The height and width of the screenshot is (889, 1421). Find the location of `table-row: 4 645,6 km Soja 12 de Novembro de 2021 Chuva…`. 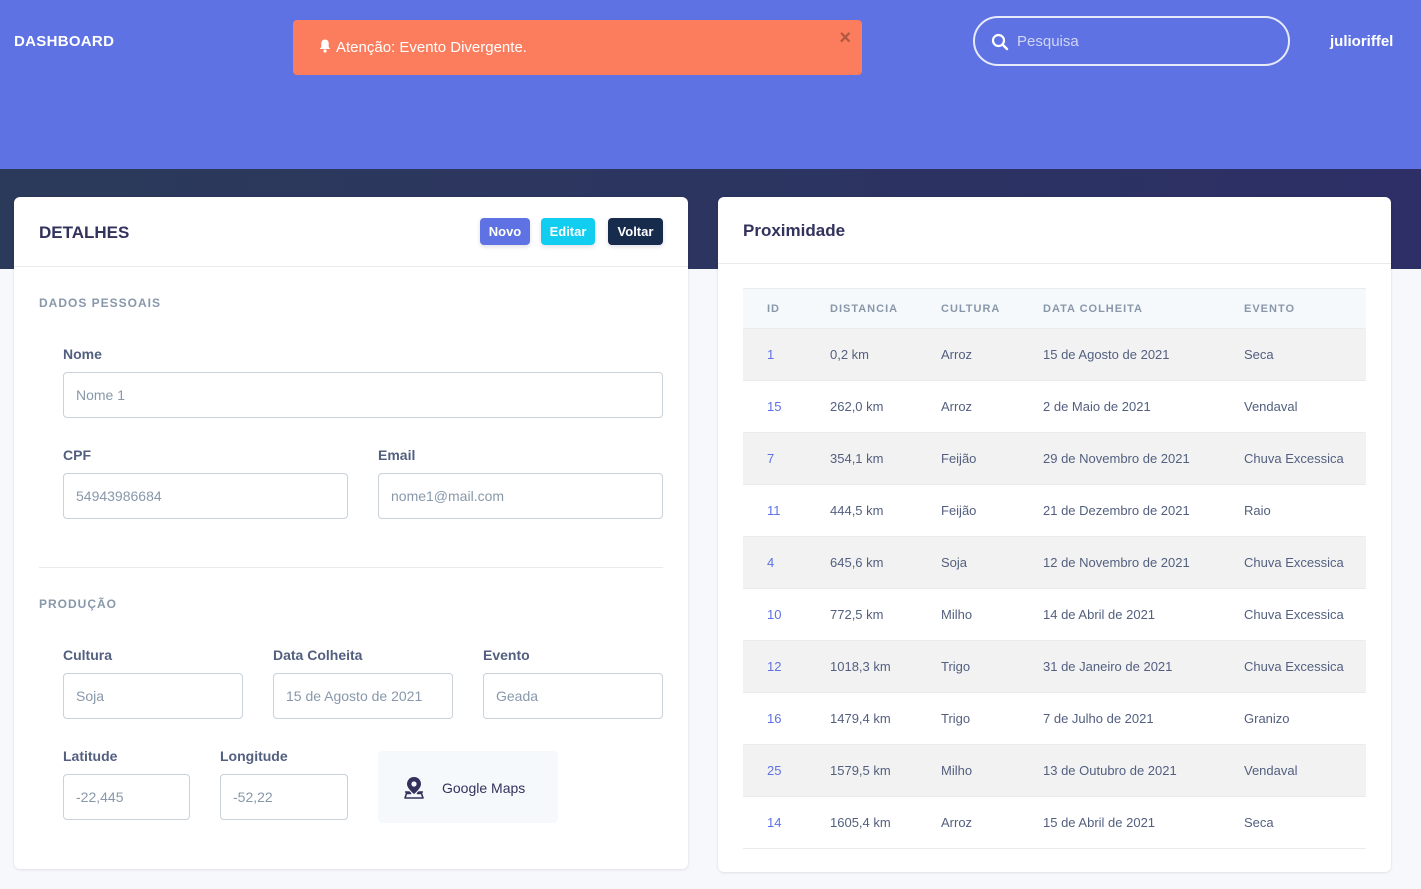

table-row: 4 645,6 km Soja 12 de Novembro de 2021 Chuva… is located at coordinates (1054, 562).